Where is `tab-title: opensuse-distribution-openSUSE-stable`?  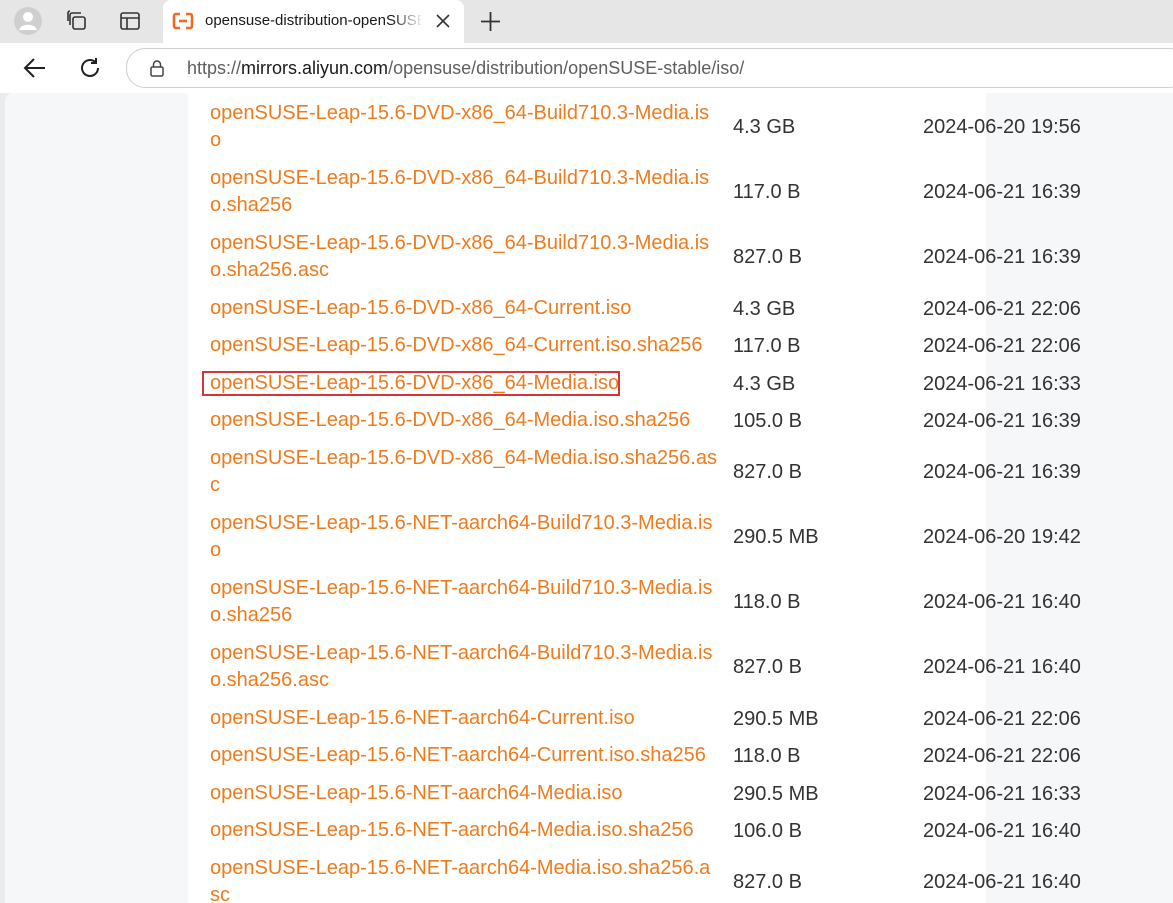
tab-title: opensuse-distribution-openSUSE-stable is located at coordinates (314, 20).